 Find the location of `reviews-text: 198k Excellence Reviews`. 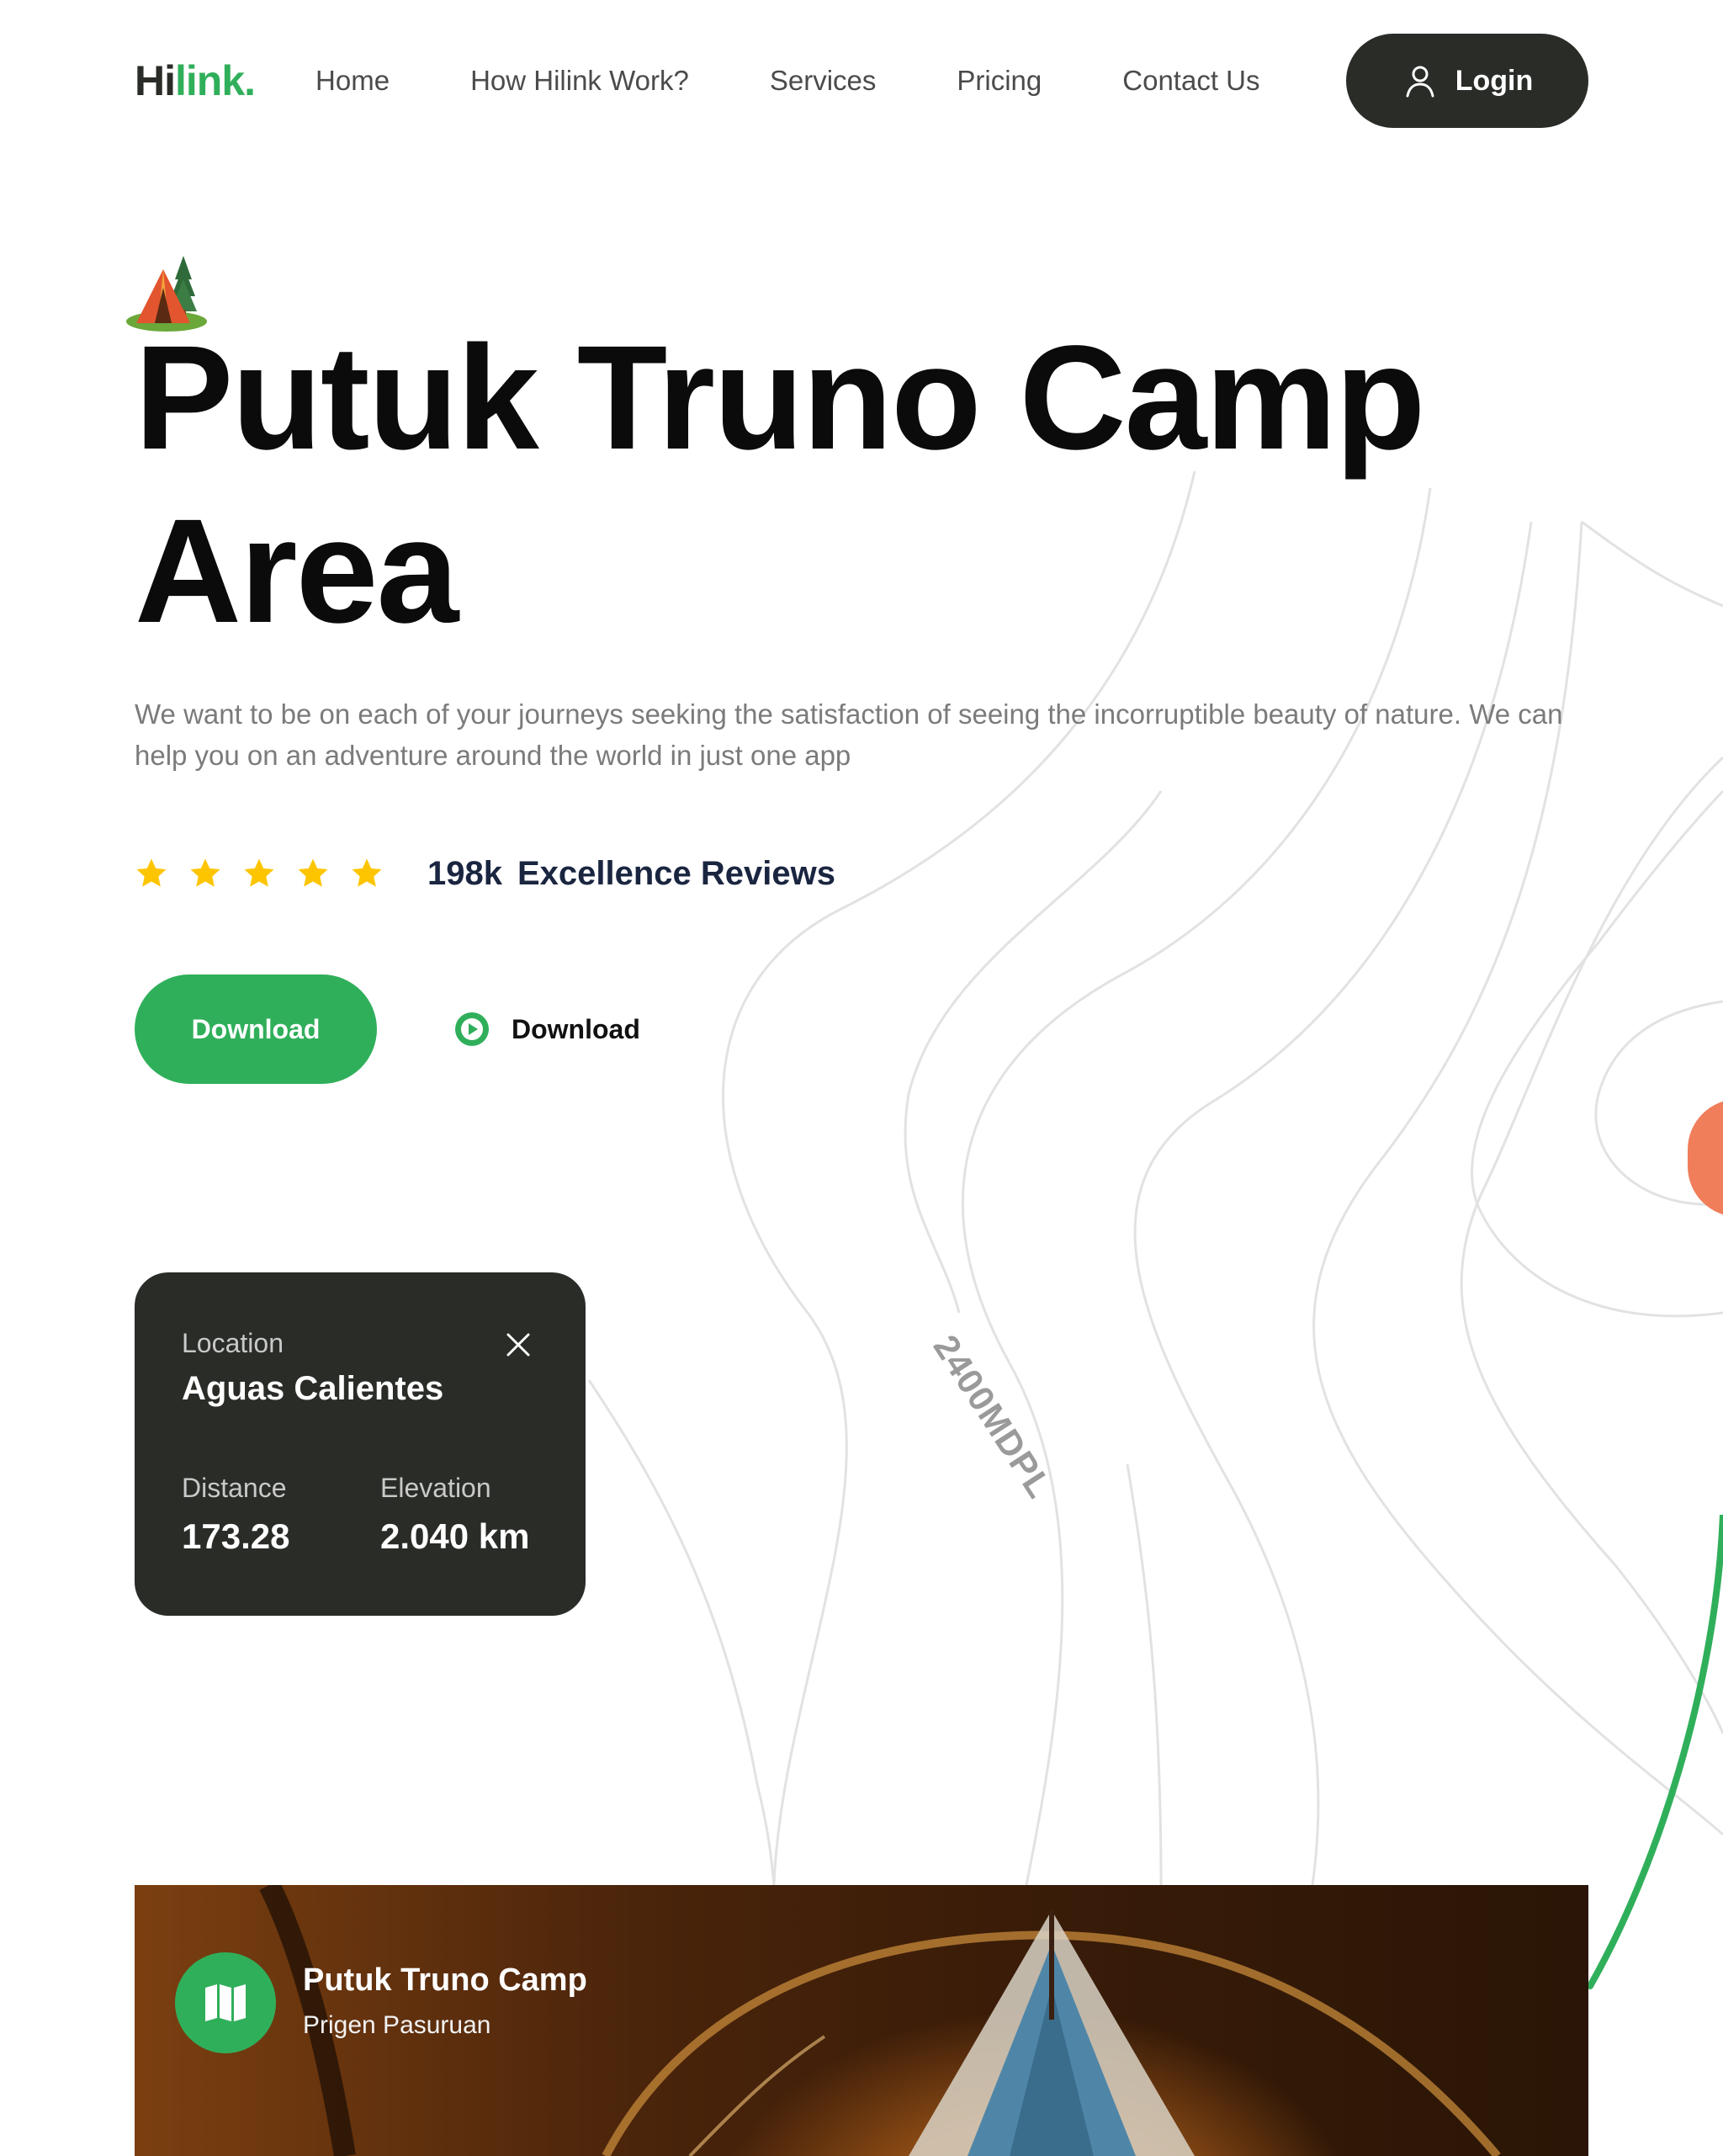

reviews-text: 198k Excellence Reviews is located at coordinates (631, 874).